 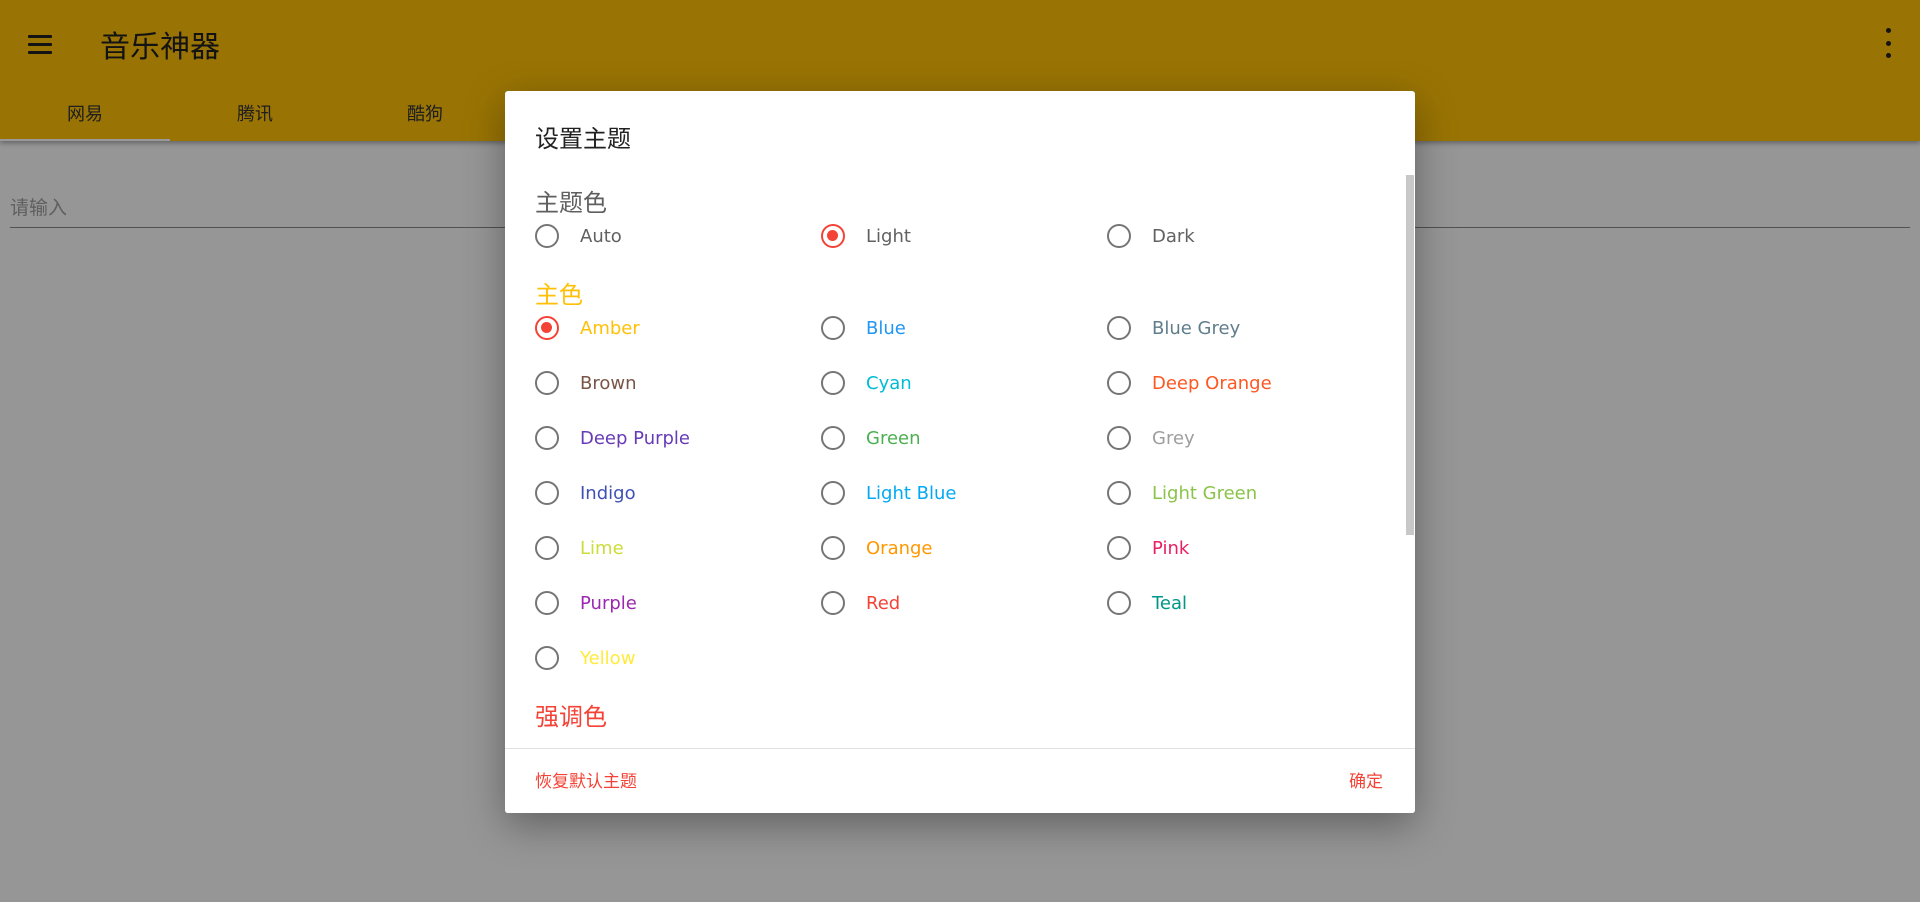 What do you see at coordinates (1205, 493) in the screenshot?
I see `radio-option-label: Light Green` at bounding box center [1205, 493].